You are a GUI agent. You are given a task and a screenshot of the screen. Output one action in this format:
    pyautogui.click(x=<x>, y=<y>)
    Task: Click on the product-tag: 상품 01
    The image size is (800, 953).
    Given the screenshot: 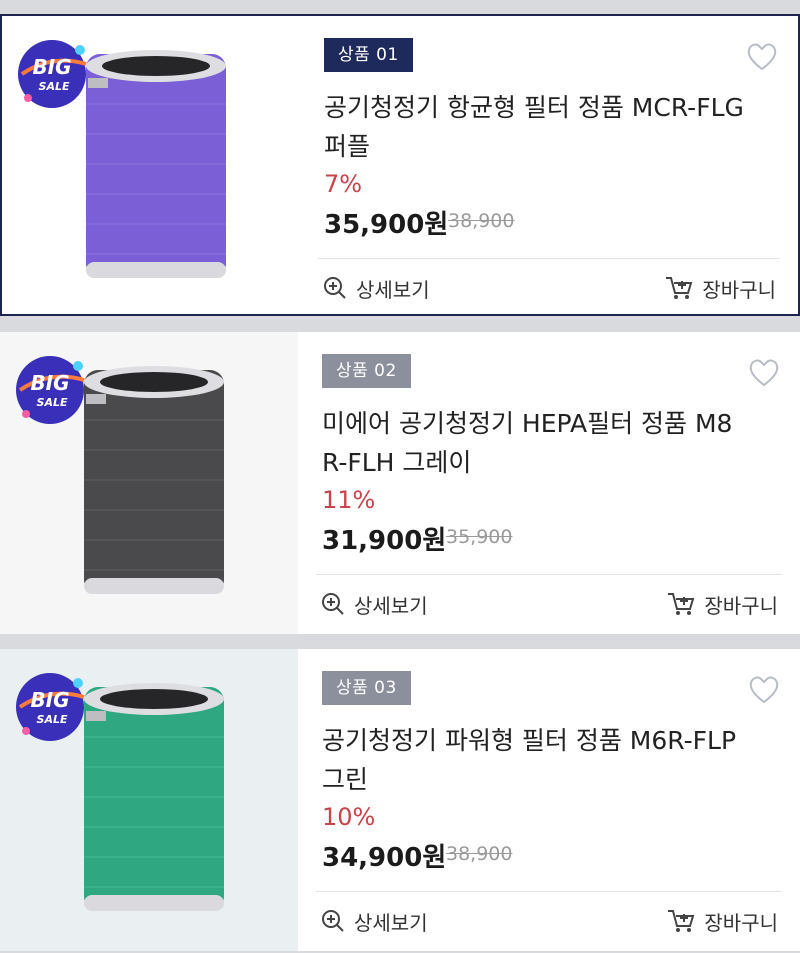 What is the action you would take?
    pyautogui.click(x=368, y=55)
    